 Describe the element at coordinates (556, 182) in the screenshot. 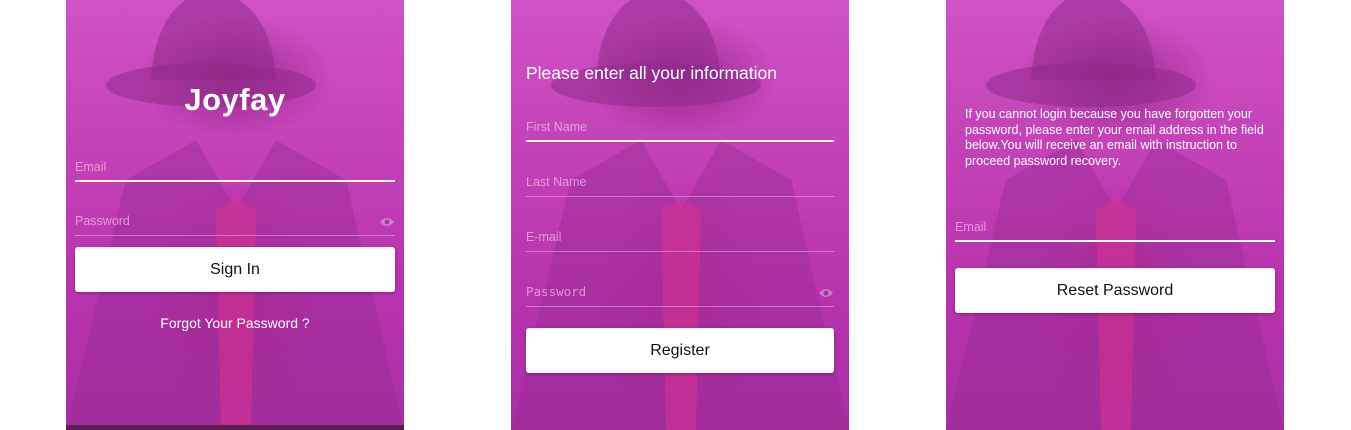

I see `last-name-placeholder: Last Name` at that location.